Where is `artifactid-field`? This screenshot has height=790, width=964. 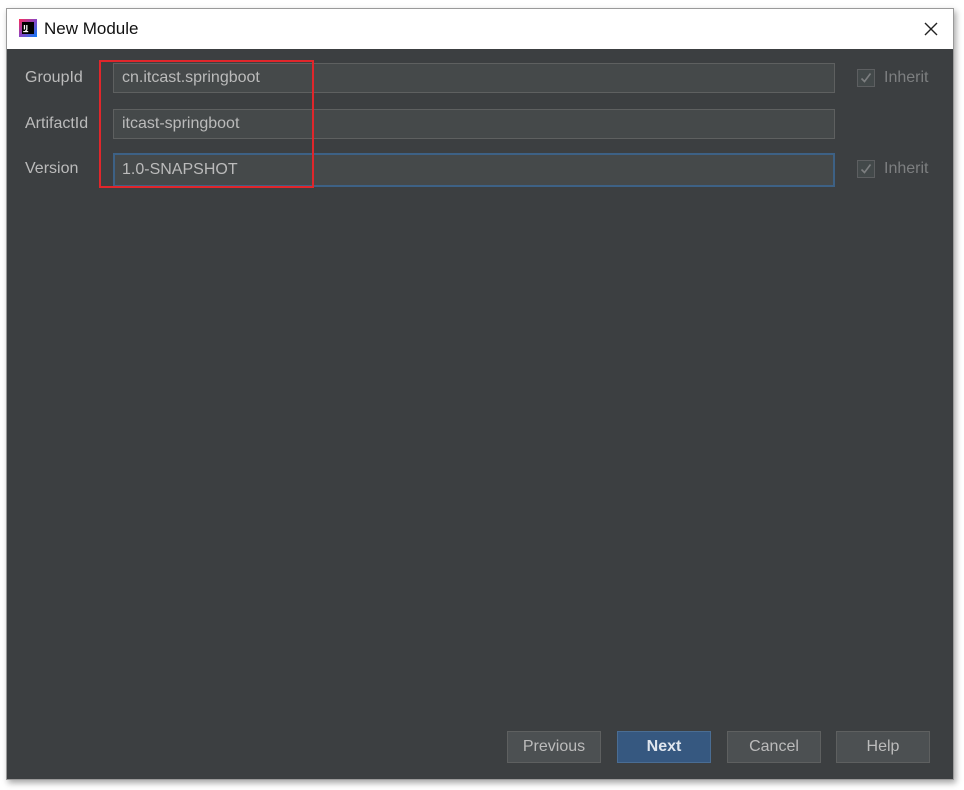
artifactid-field is located at coordinates (474, 124).